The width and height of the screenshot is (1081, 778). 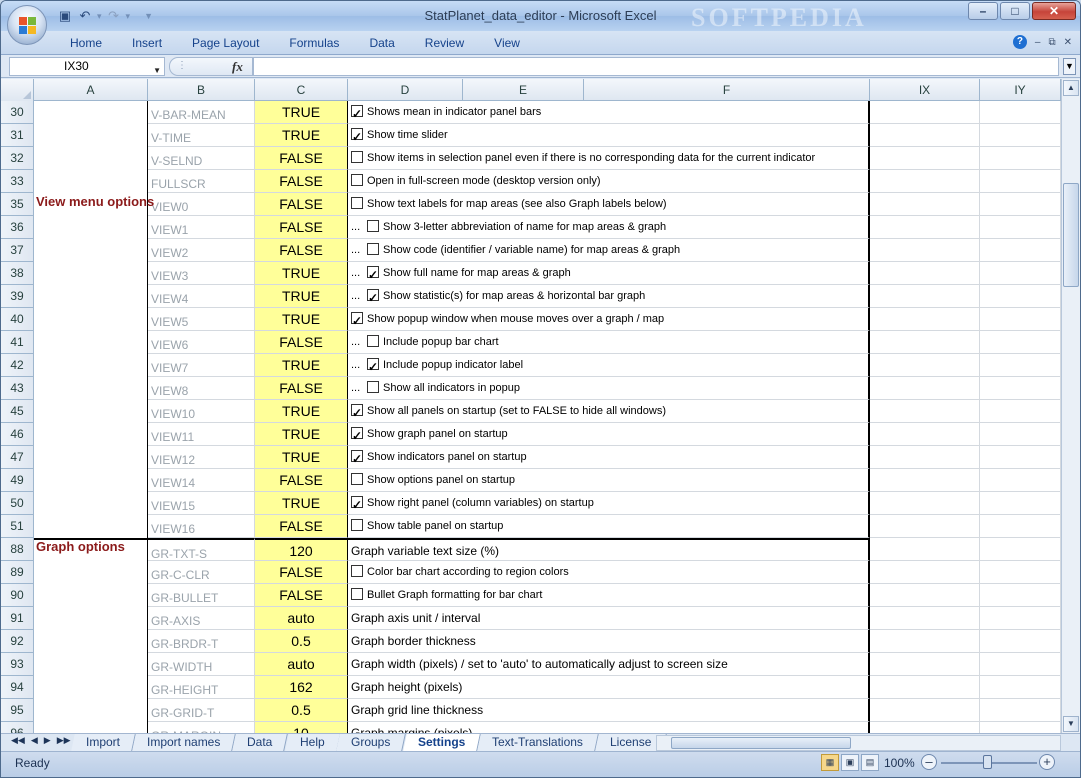 What do you see at coordinates (18, 740) in the screenshot?
I see `first-sheet-icon: ◀◀` at bounding box center [18, 740].